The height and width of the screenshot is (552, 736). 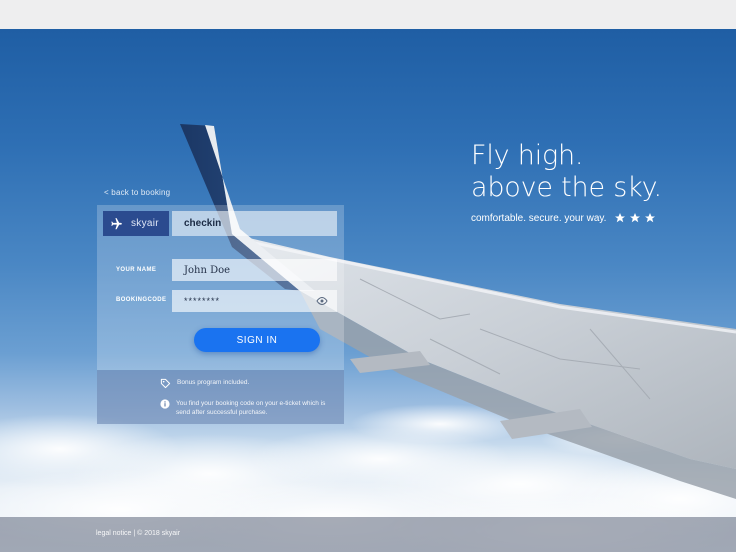 What do you see at coordinates (138, 533) in the screenshot?
I see `legal-notice-link: legal notice | © 2018 skyair` at bounding box center [138, 533].